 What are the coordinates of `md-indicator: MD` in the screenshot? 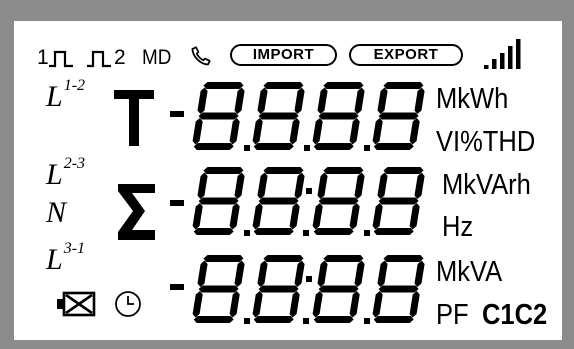 It's located at (157, 57).